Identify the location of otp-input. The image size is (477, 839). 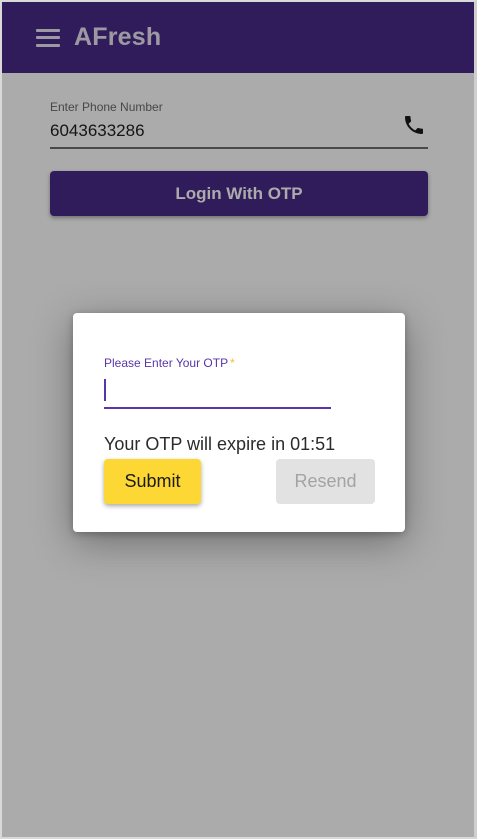
(217, 392).